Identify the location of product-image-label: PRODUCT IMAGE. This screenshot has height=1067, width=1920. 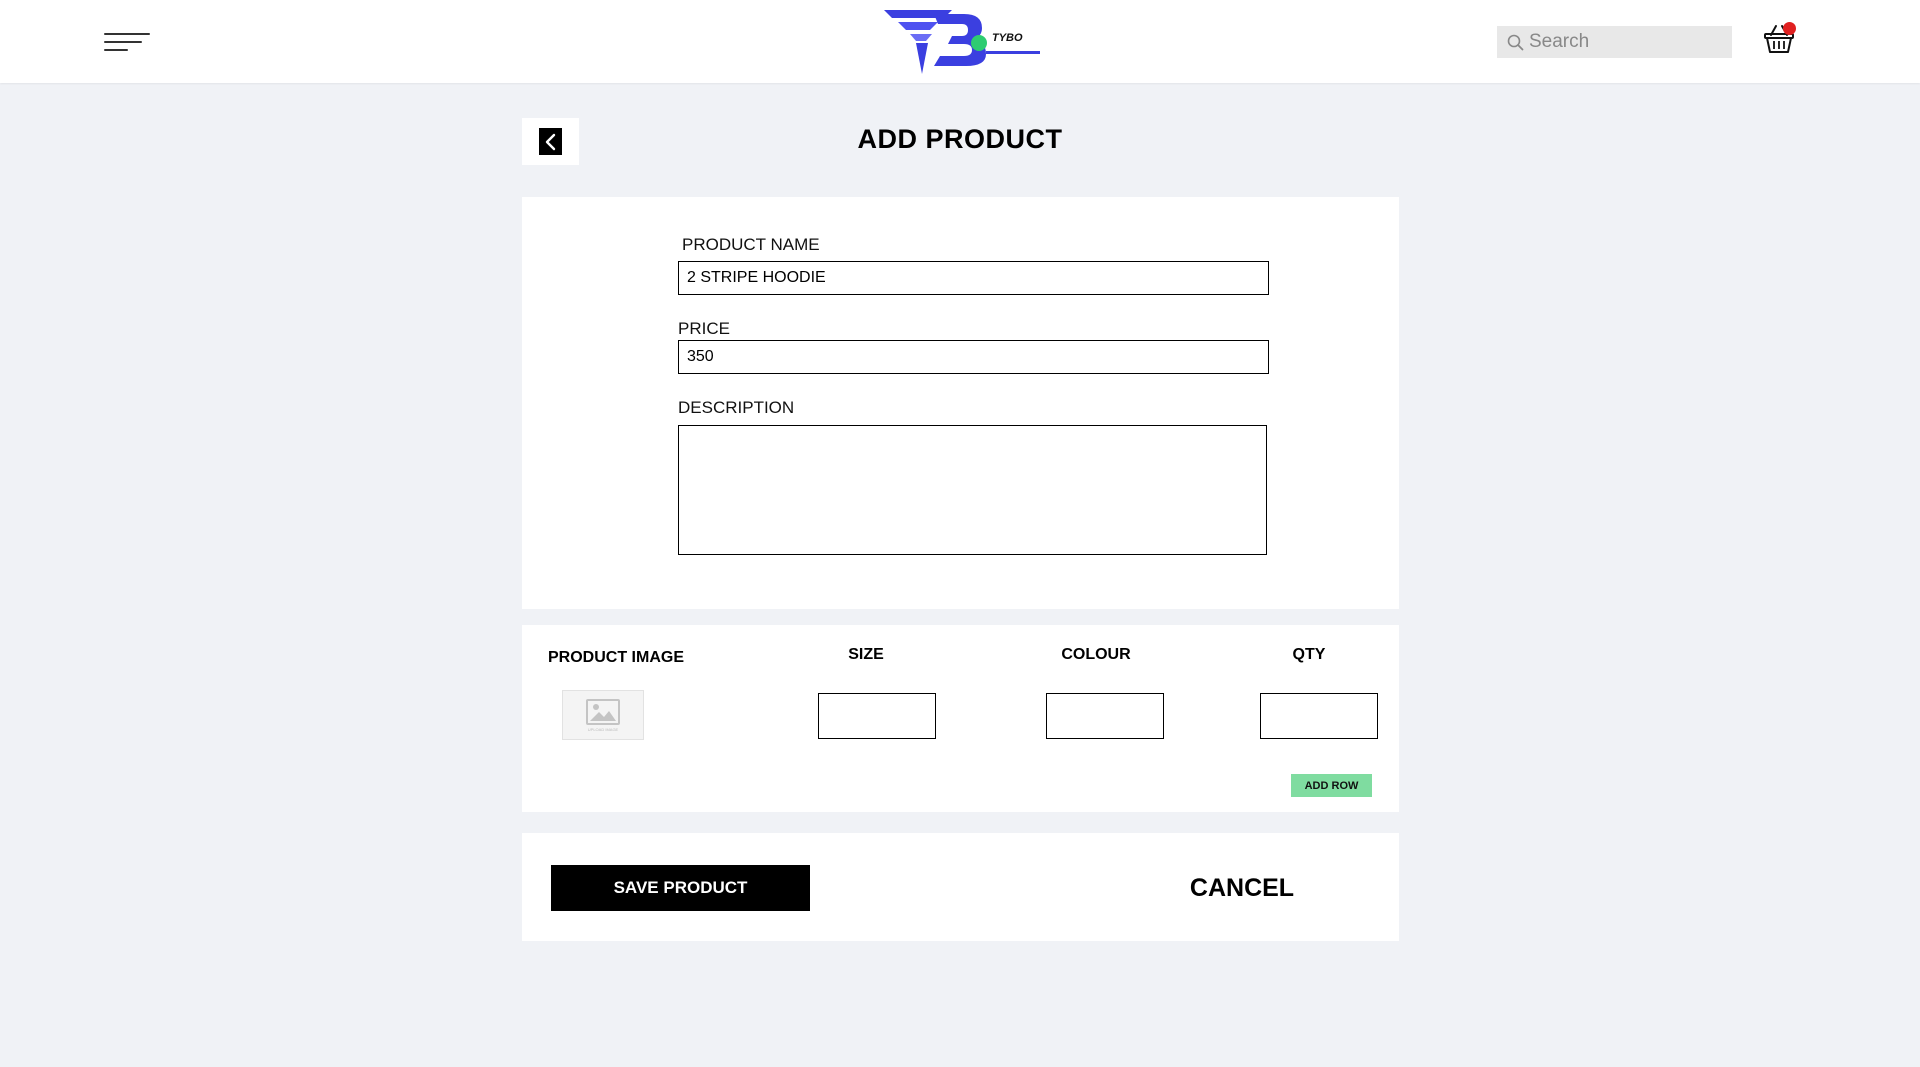
(616, 657).